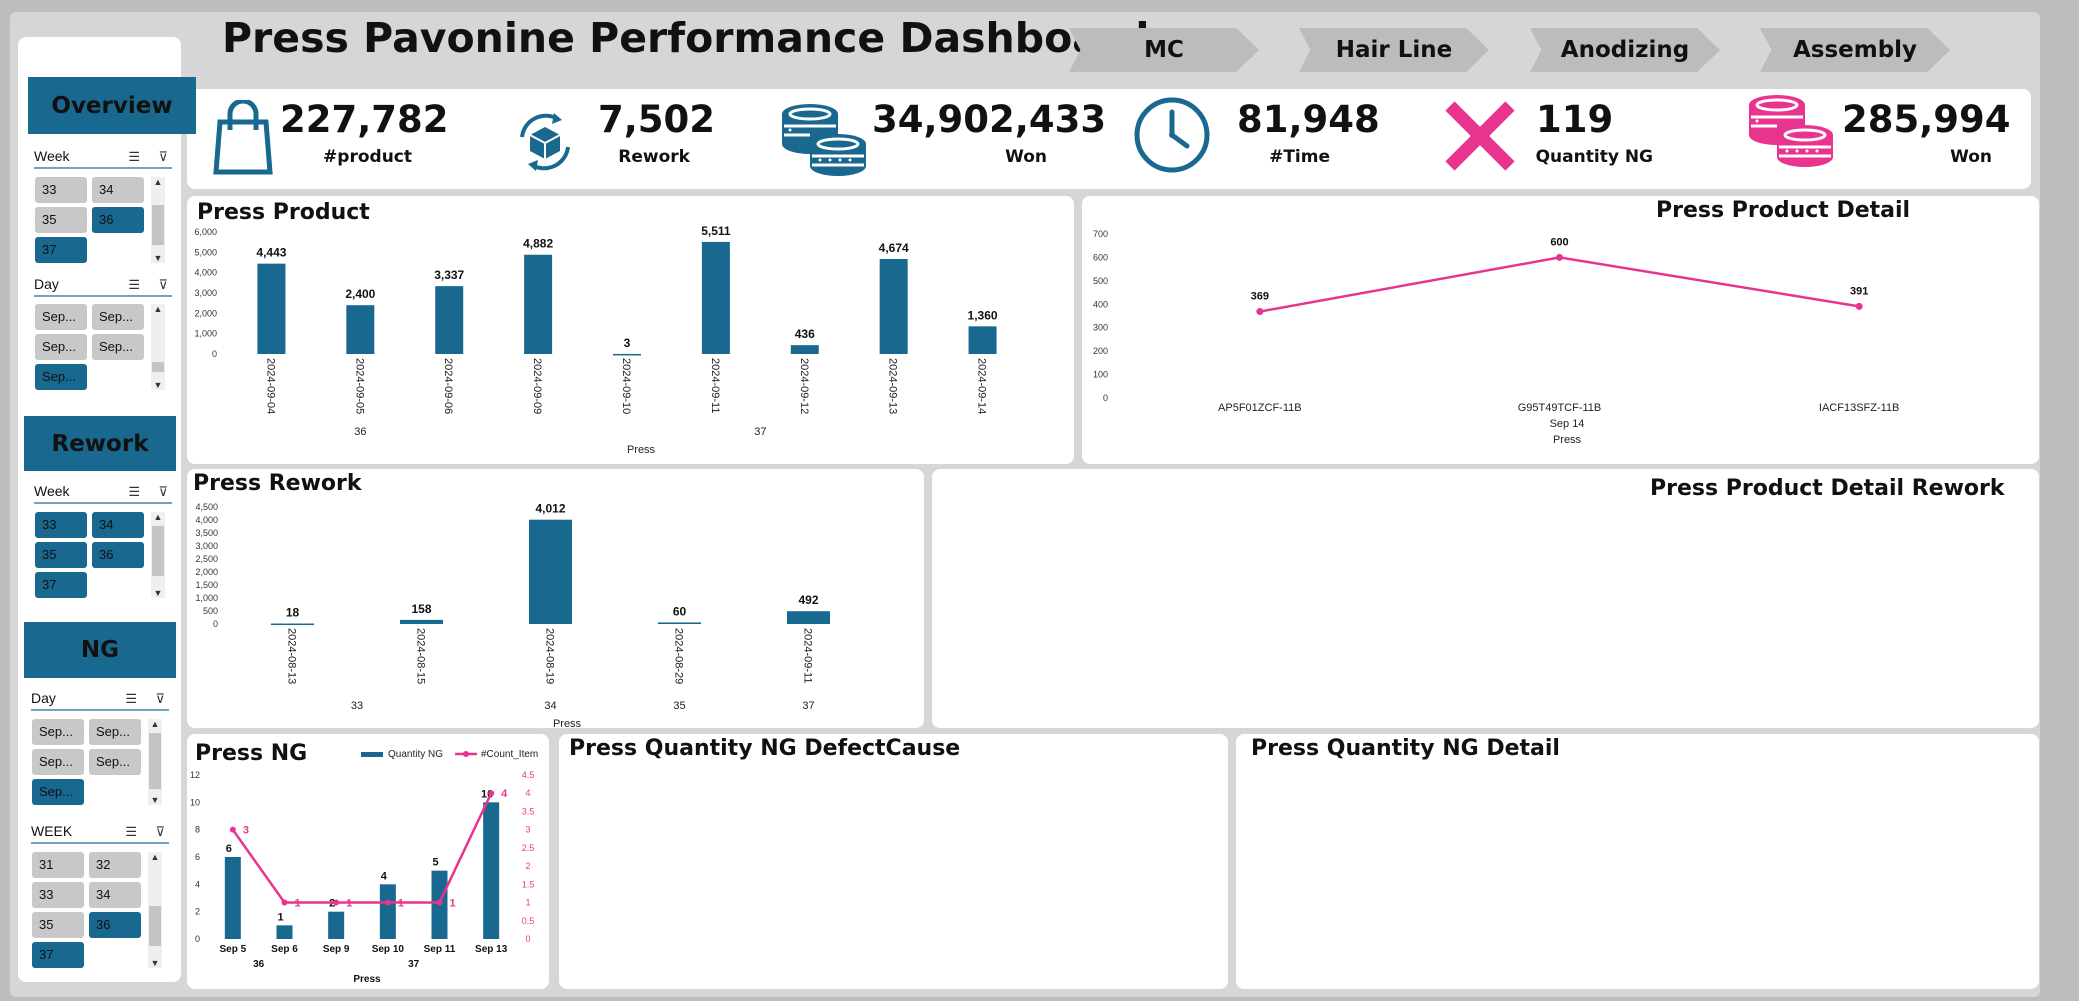  What do you see at coordinates (1625, 50) in the screenshot?
I see `nav-anodizing-button: Anodizing` at bounding box center [1625, 50].